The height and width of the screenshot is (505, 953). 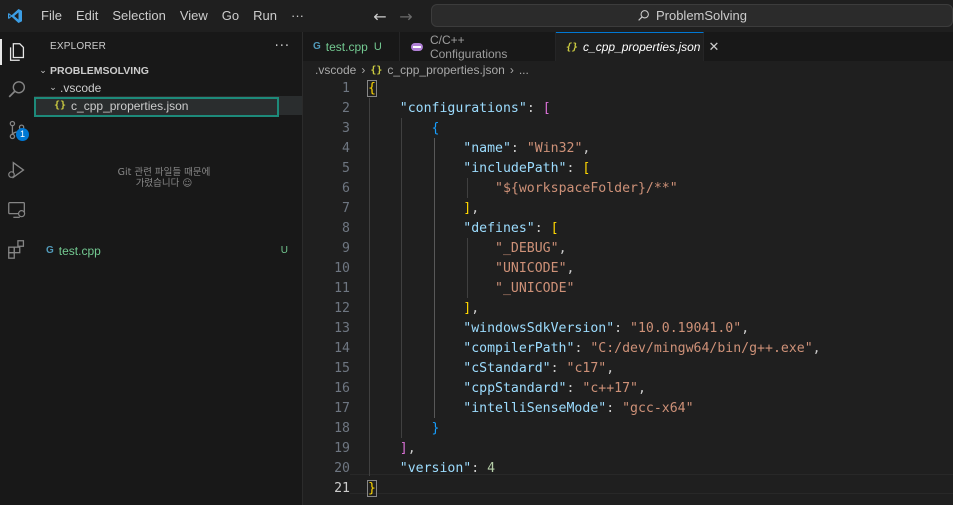 What do you see at coordinates (342, 268) in the screenshot?
I see `line-number: 10` at bounding box center [342, 268].